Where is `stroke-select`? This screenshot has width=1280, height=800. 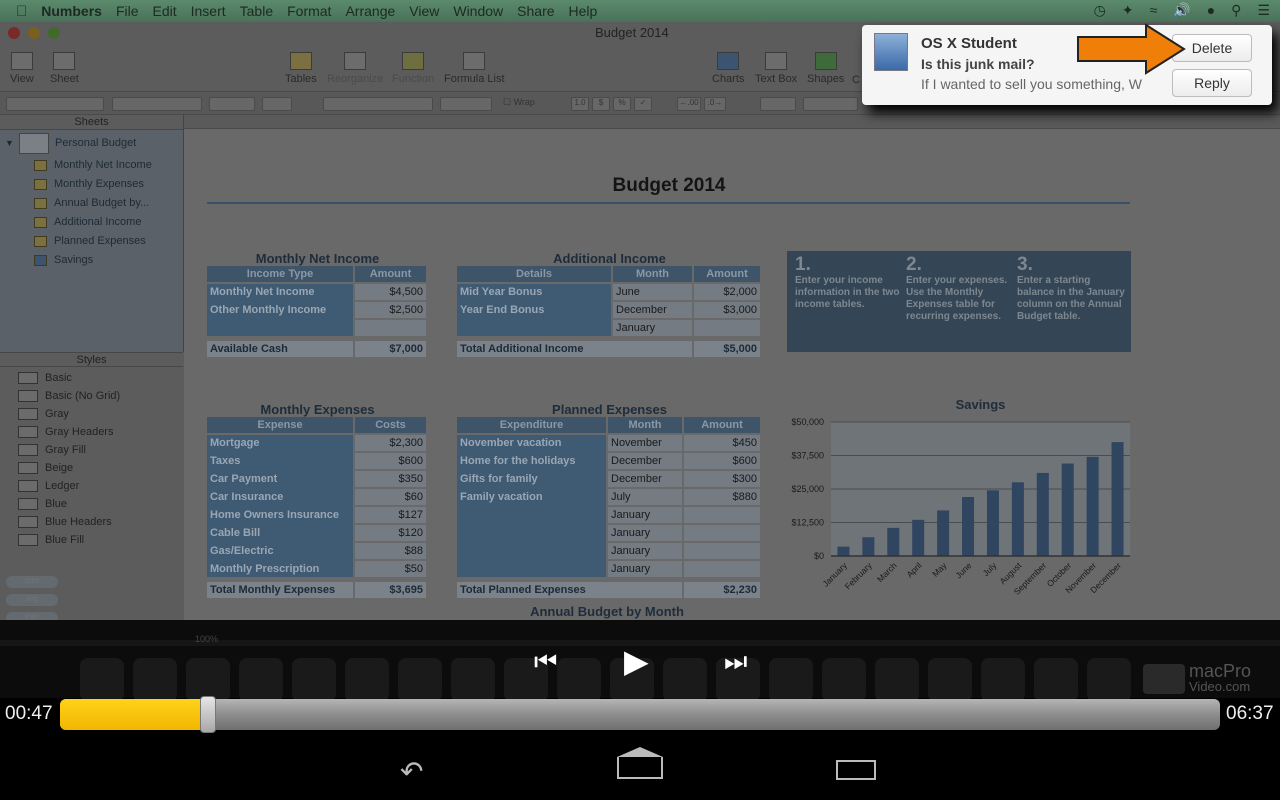
stroke-select is located at coordinates (830, 104).